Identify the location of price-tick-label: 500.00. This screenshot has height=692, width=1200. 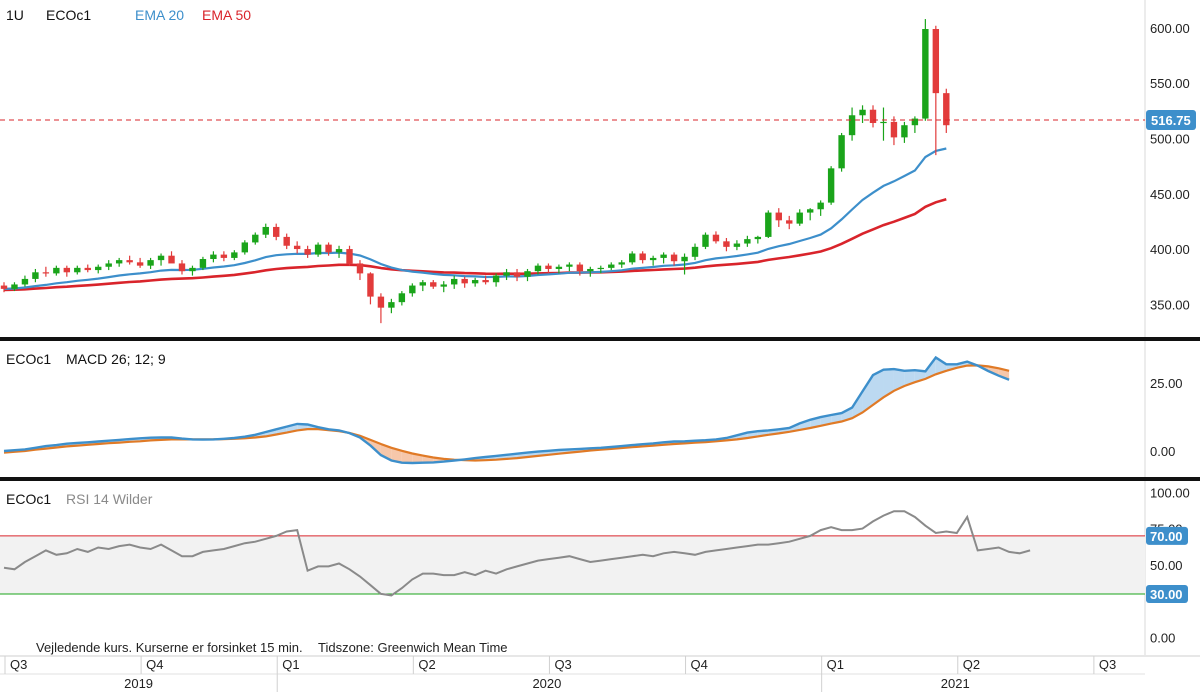
(1170, 138).